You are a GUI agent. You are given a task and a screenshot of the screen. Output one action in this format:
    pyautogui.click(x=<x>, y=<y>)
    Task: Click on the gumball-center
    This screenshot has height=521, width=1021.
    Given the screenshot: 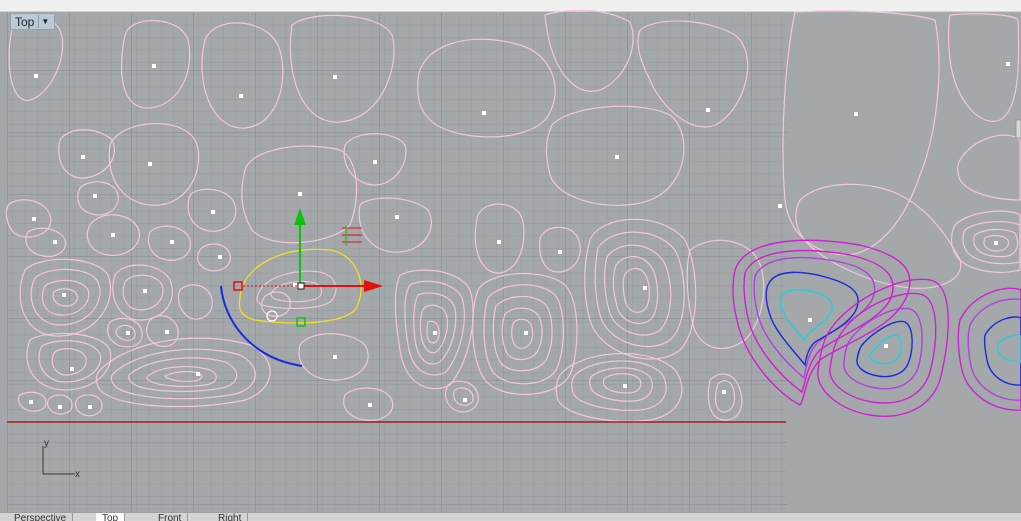 What is the action you would take?
    pyautogui.click(x=301, y=286)
    